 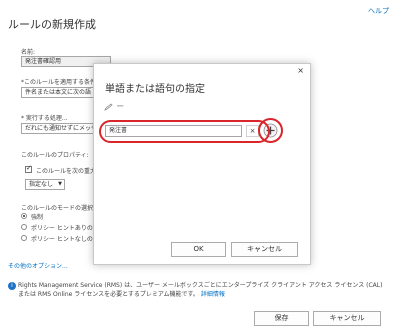 I want to click on mode-radio-enforce, so click(x=24, y=216).